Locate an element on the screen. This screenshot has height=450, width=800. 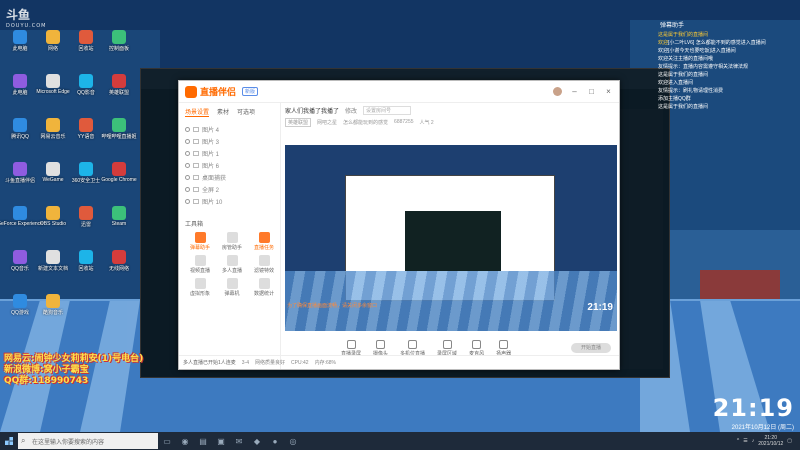
toolbox-item: 多人直播 is located at coordinates (232, 264).